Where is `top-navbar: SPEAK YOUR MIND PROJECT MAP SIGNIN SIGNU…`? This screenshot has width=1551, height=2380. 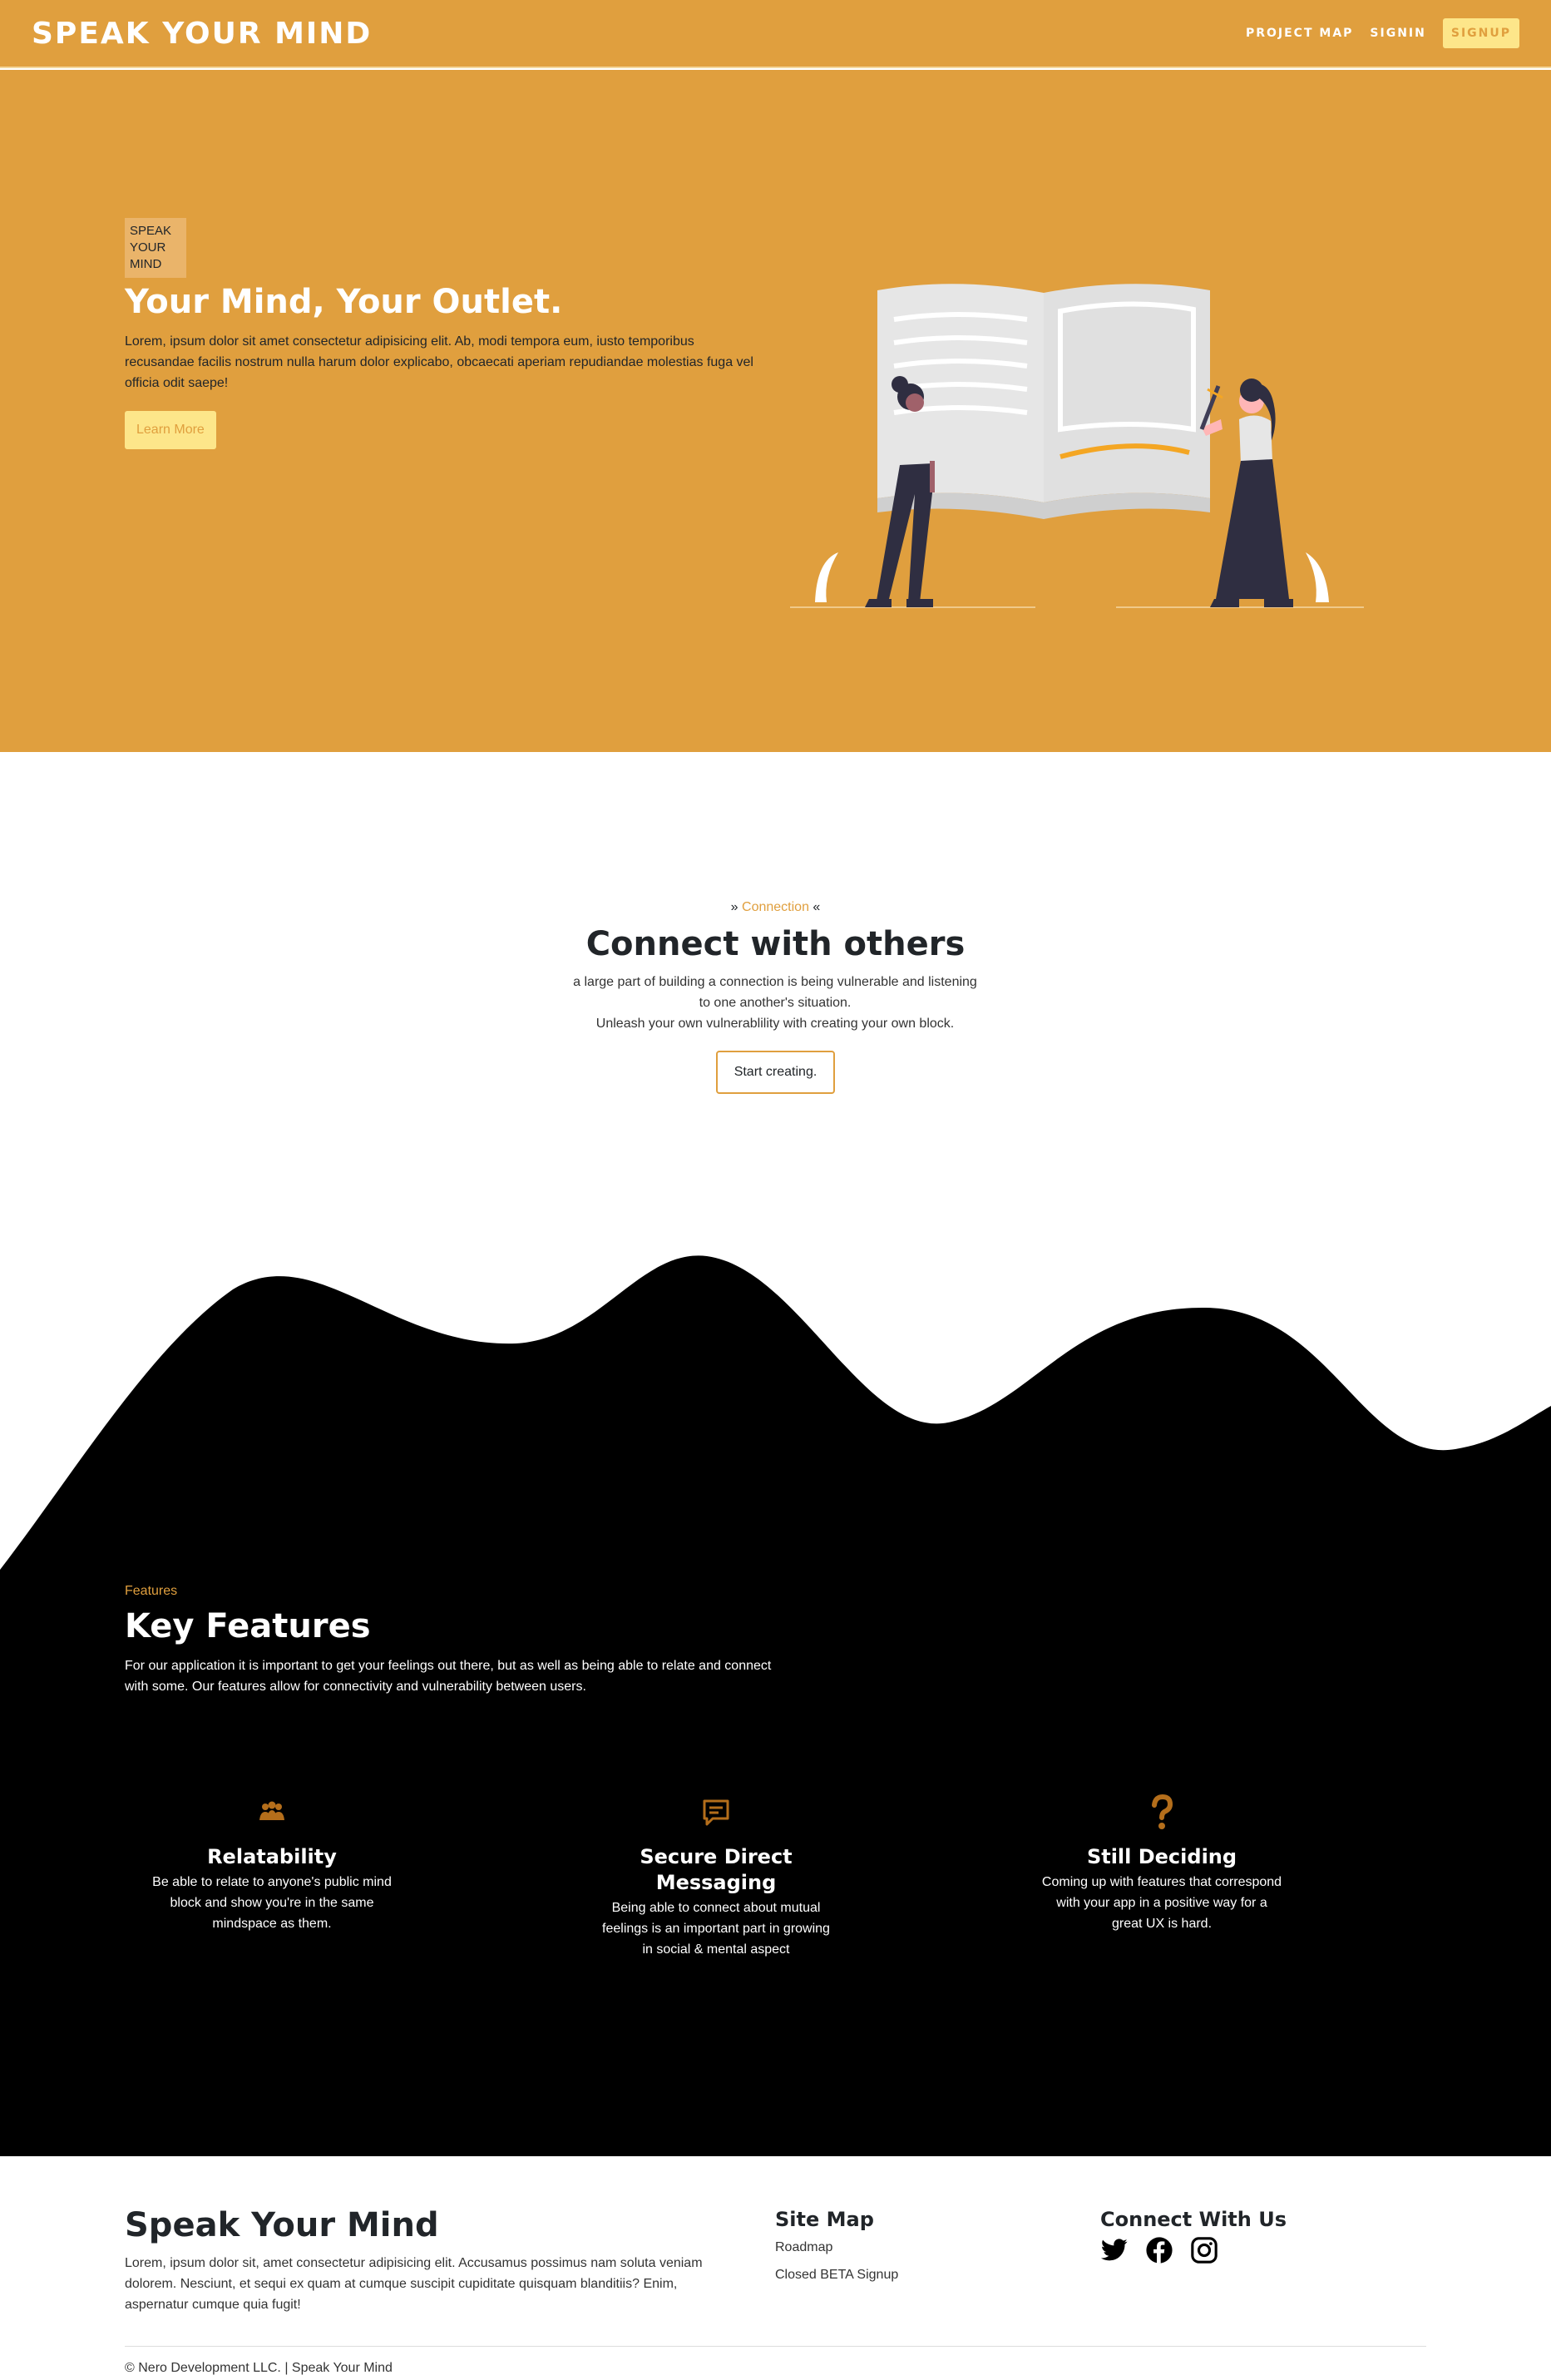
top-navbar: SPEAK YOUR MIND PROJECT MAP SIGNIN SIGNU… is located at coordinates (775, 34).